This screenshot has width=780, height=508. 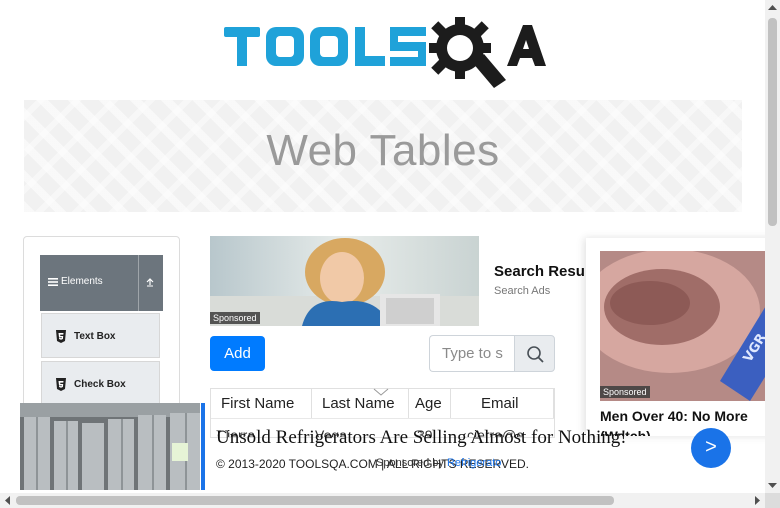 I want to click on ad-photo: VGR, so click(x=690, y=326).